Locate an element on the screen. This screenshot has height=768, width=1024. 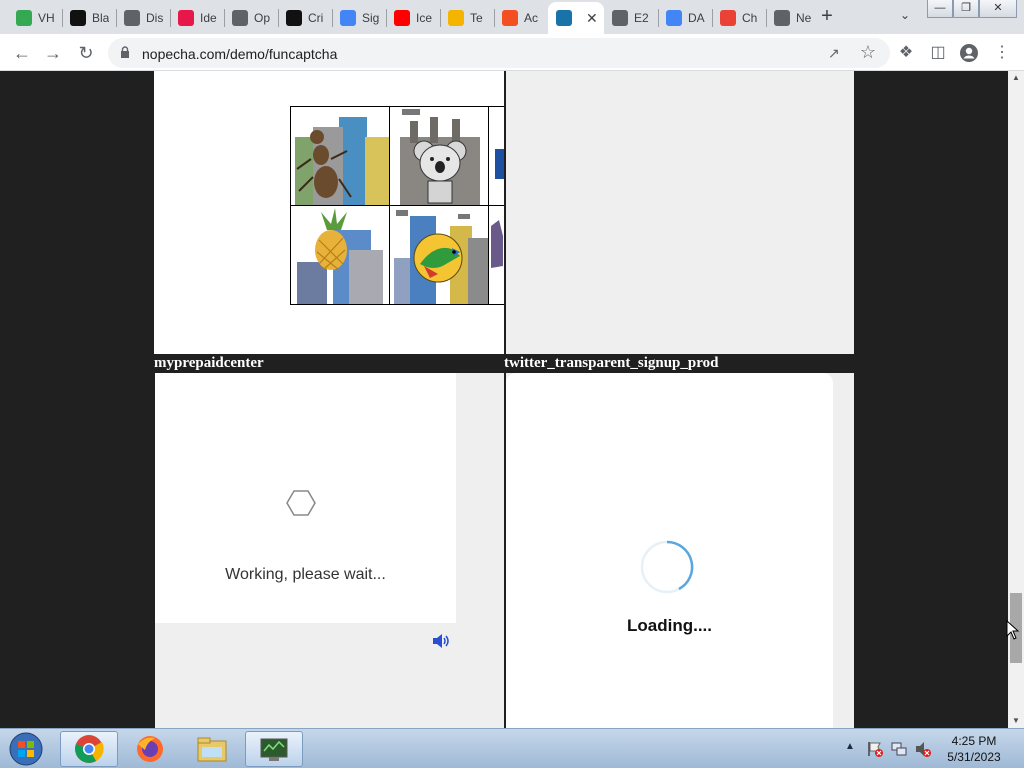
taskbar-file-explorer is located at coordinates (212, 749).